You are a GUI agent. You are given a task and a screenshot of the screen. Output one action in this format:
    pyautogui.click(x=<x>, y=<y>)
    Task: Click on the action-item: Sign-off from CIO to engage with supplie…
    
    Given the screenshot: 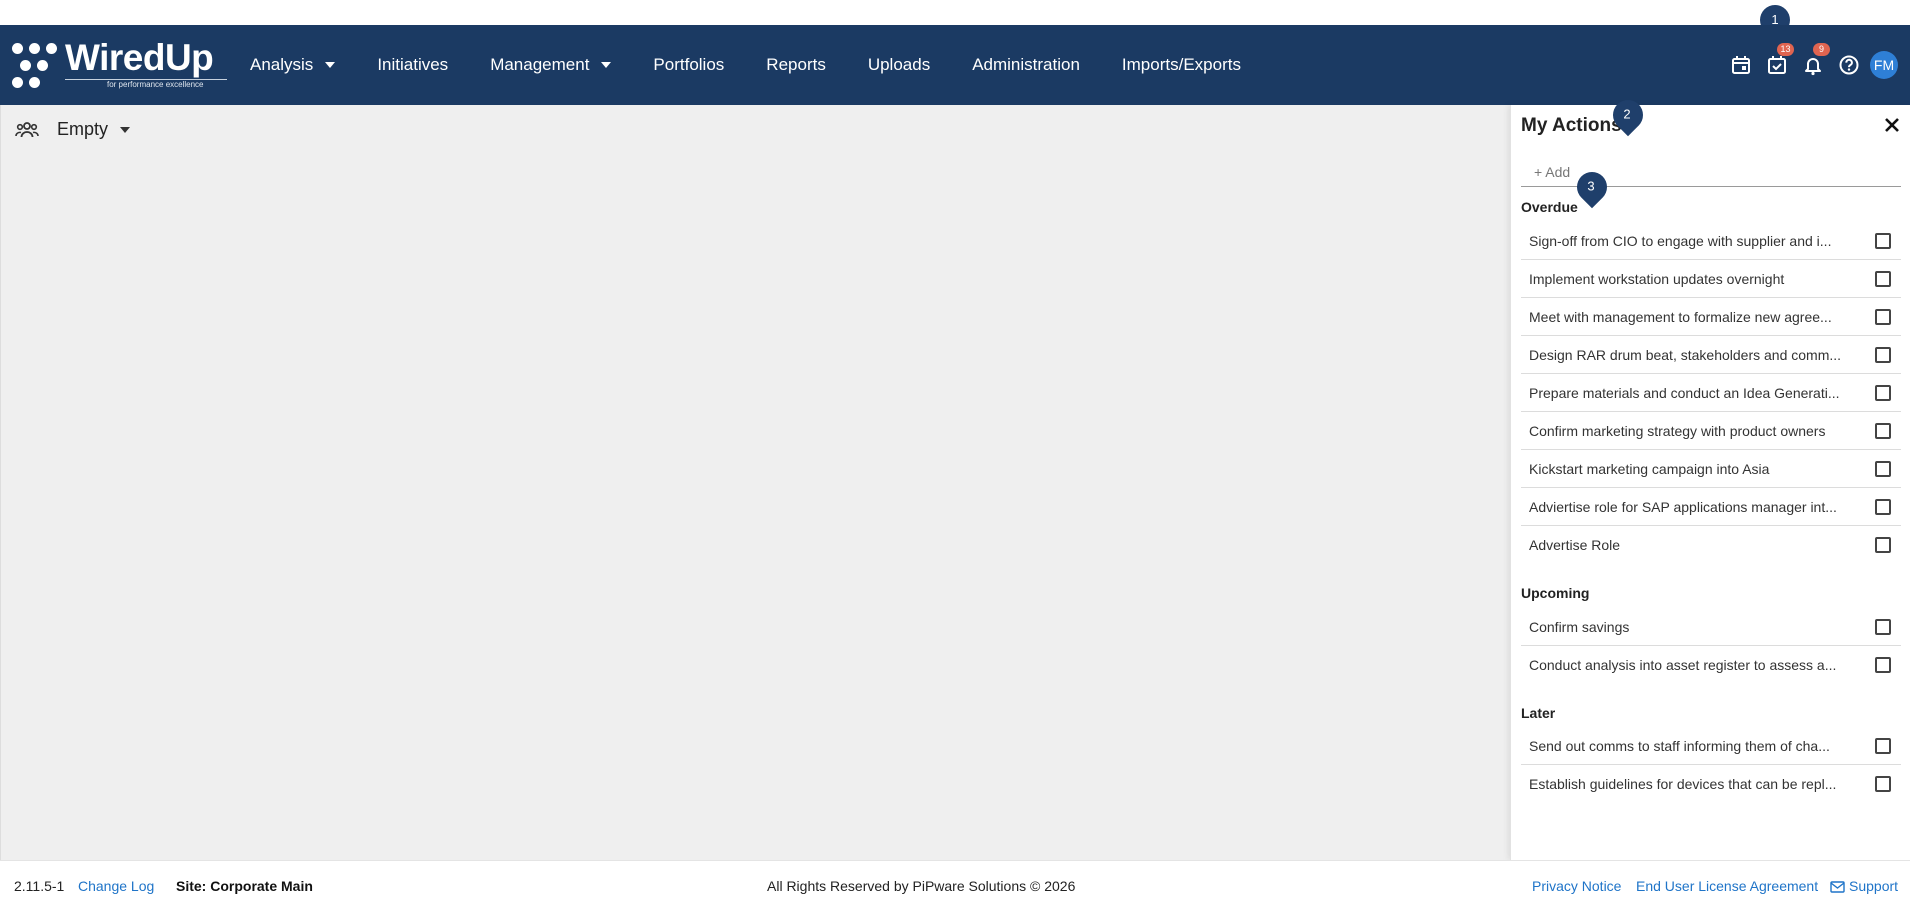 What is the action you would take?
    pyautogui.click(x=1711, y=241)
    